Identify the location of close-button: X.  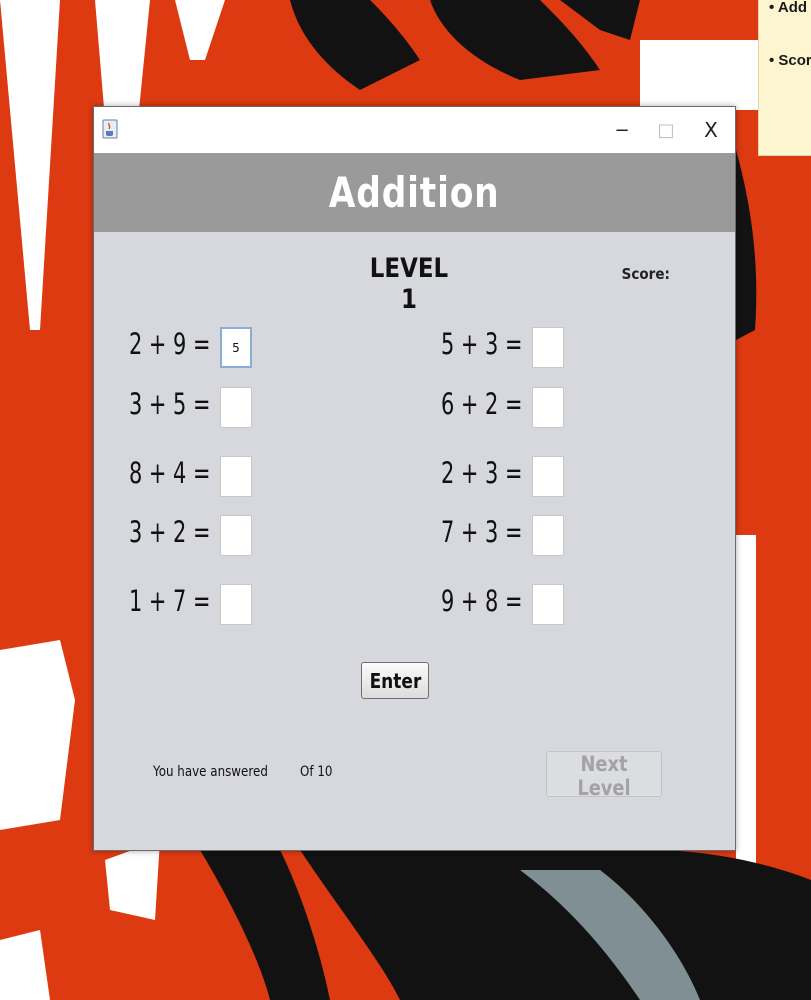
(711, 130).